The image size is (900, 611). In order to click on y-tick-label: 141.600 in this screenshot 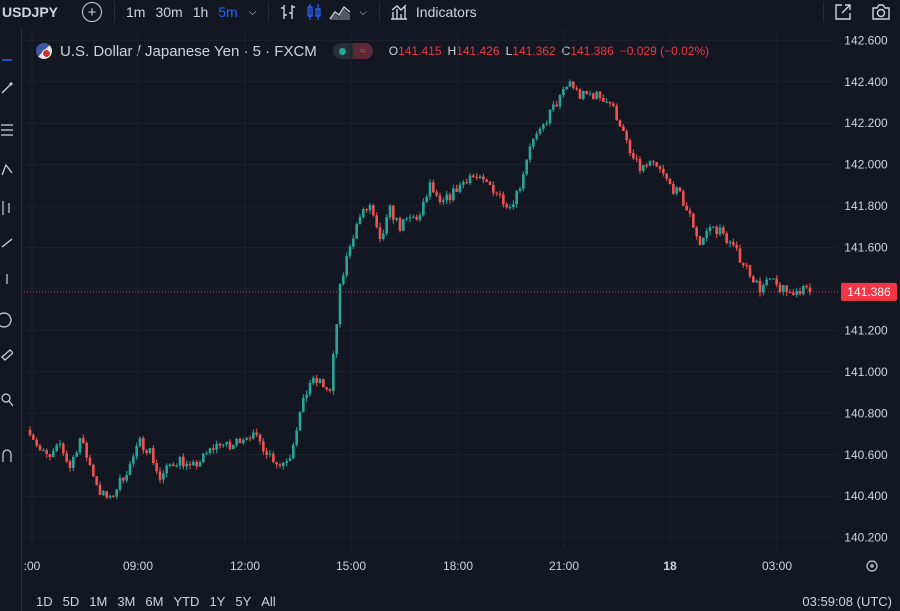, I will do `click(866, 248)`.